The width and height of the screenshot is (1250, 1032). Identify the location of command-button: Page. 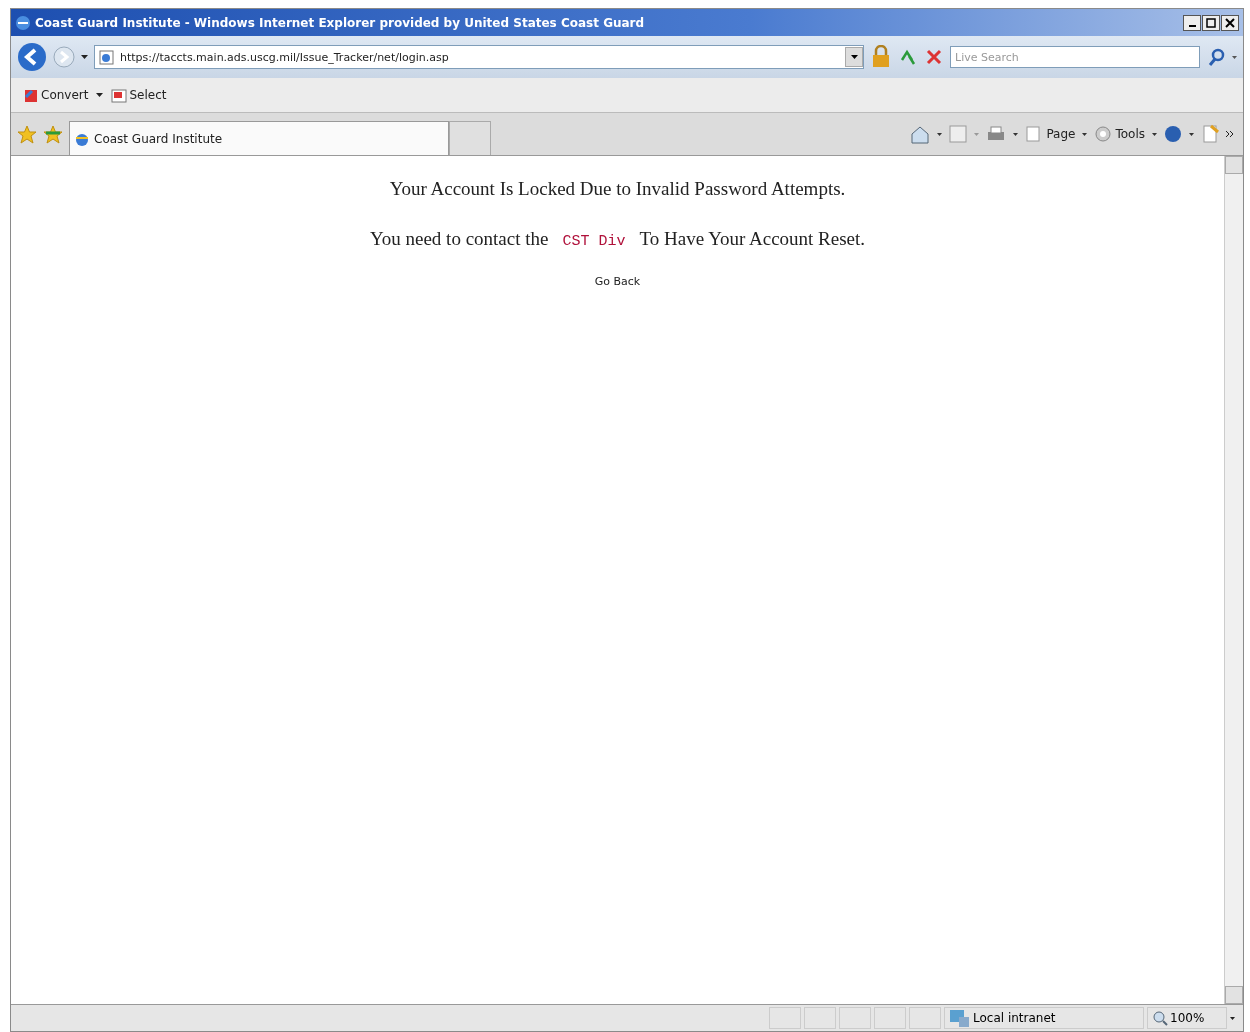
(1050, 134).